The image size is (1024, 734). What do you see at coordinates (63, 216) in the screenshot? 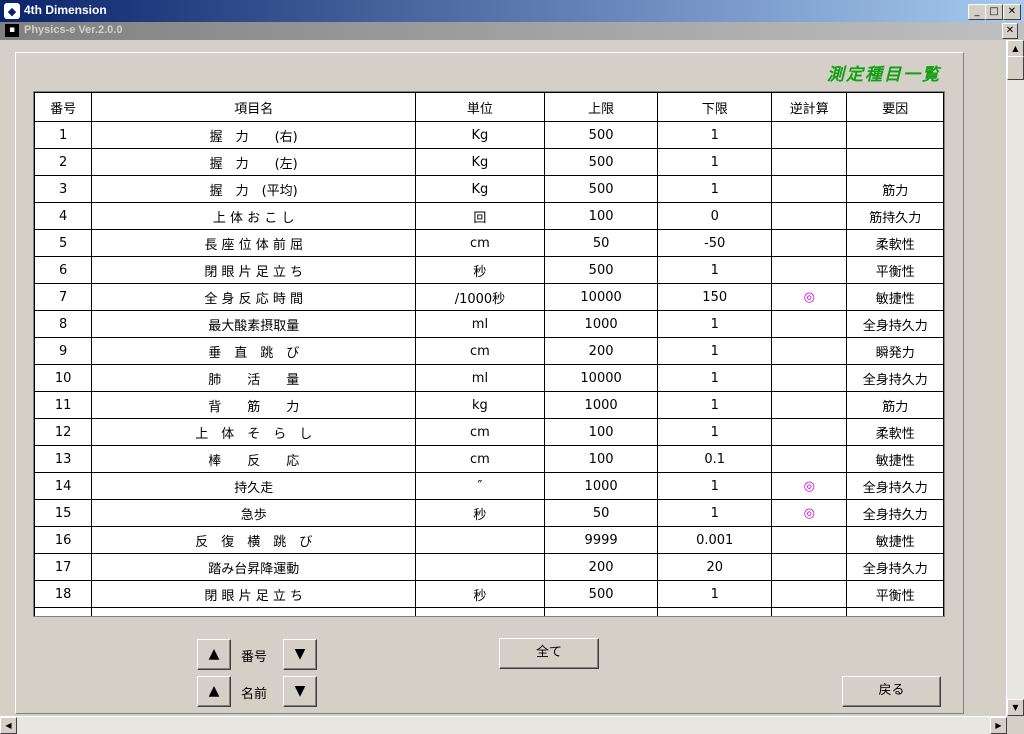
I see `cell-number: 4` at bounding box center [63, 216].